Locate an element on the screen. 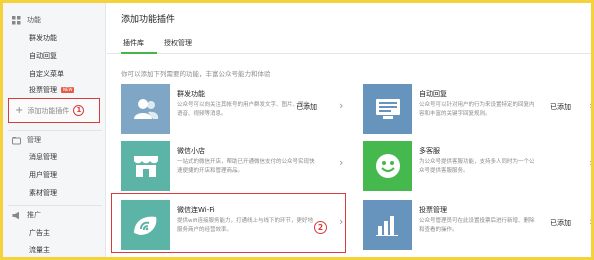  sidebar-item-label: 投票管理 is located at coordinates (43, 90).